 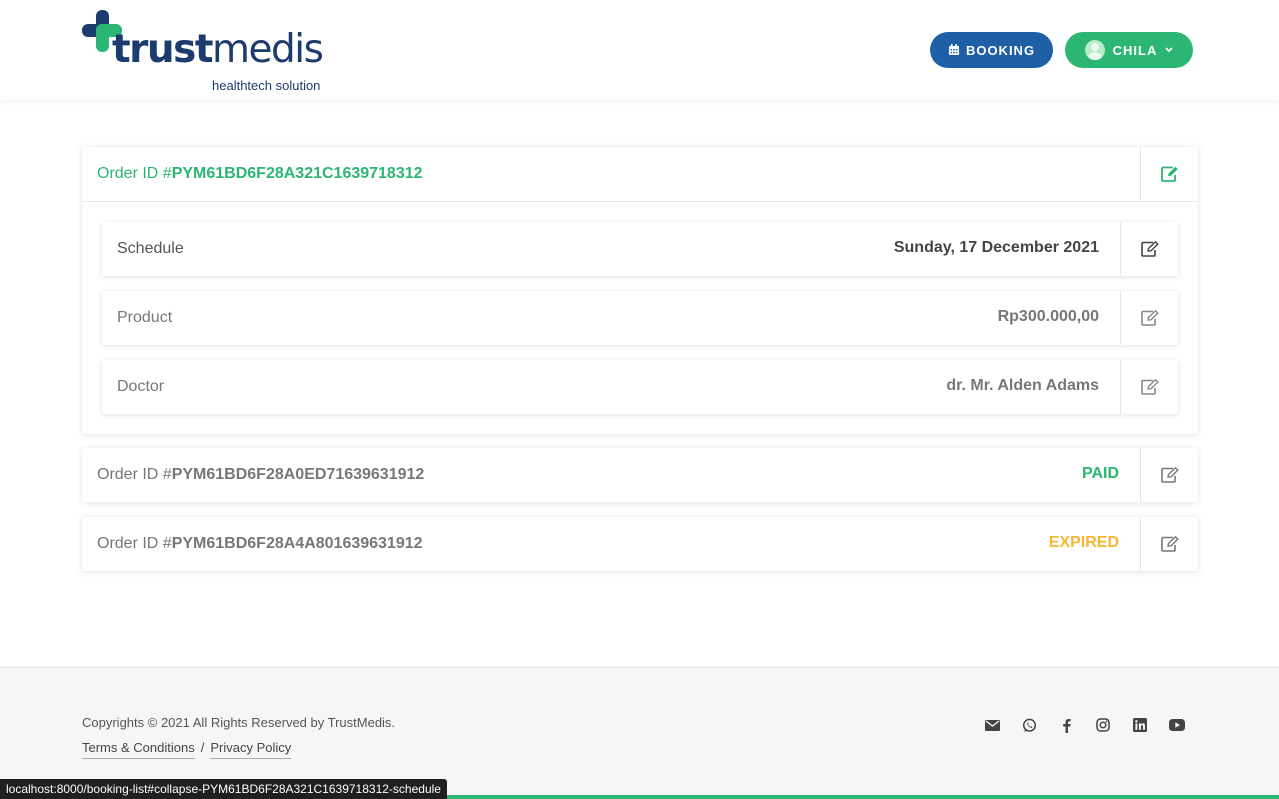 What do you see at coordinates (996, 247) in the screenshot?
I see `schedule-value: Sunday, 17 December 2021` at bounding box center [996, 247].